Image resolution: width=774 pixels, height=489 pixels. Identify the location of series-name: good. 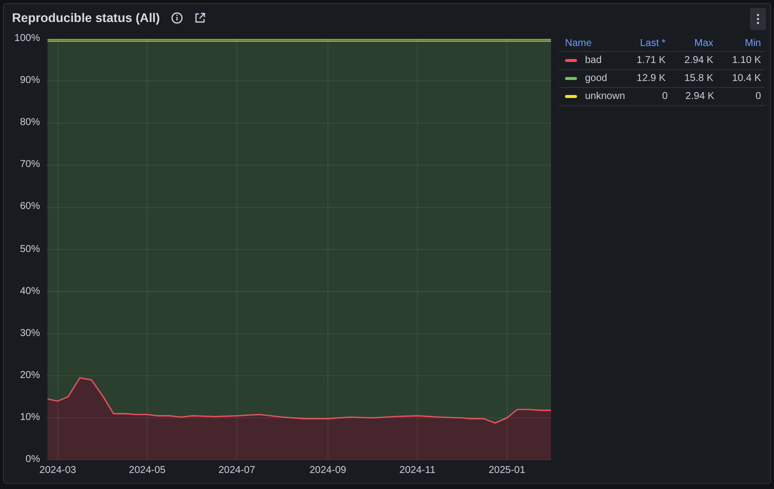
(596, 78).